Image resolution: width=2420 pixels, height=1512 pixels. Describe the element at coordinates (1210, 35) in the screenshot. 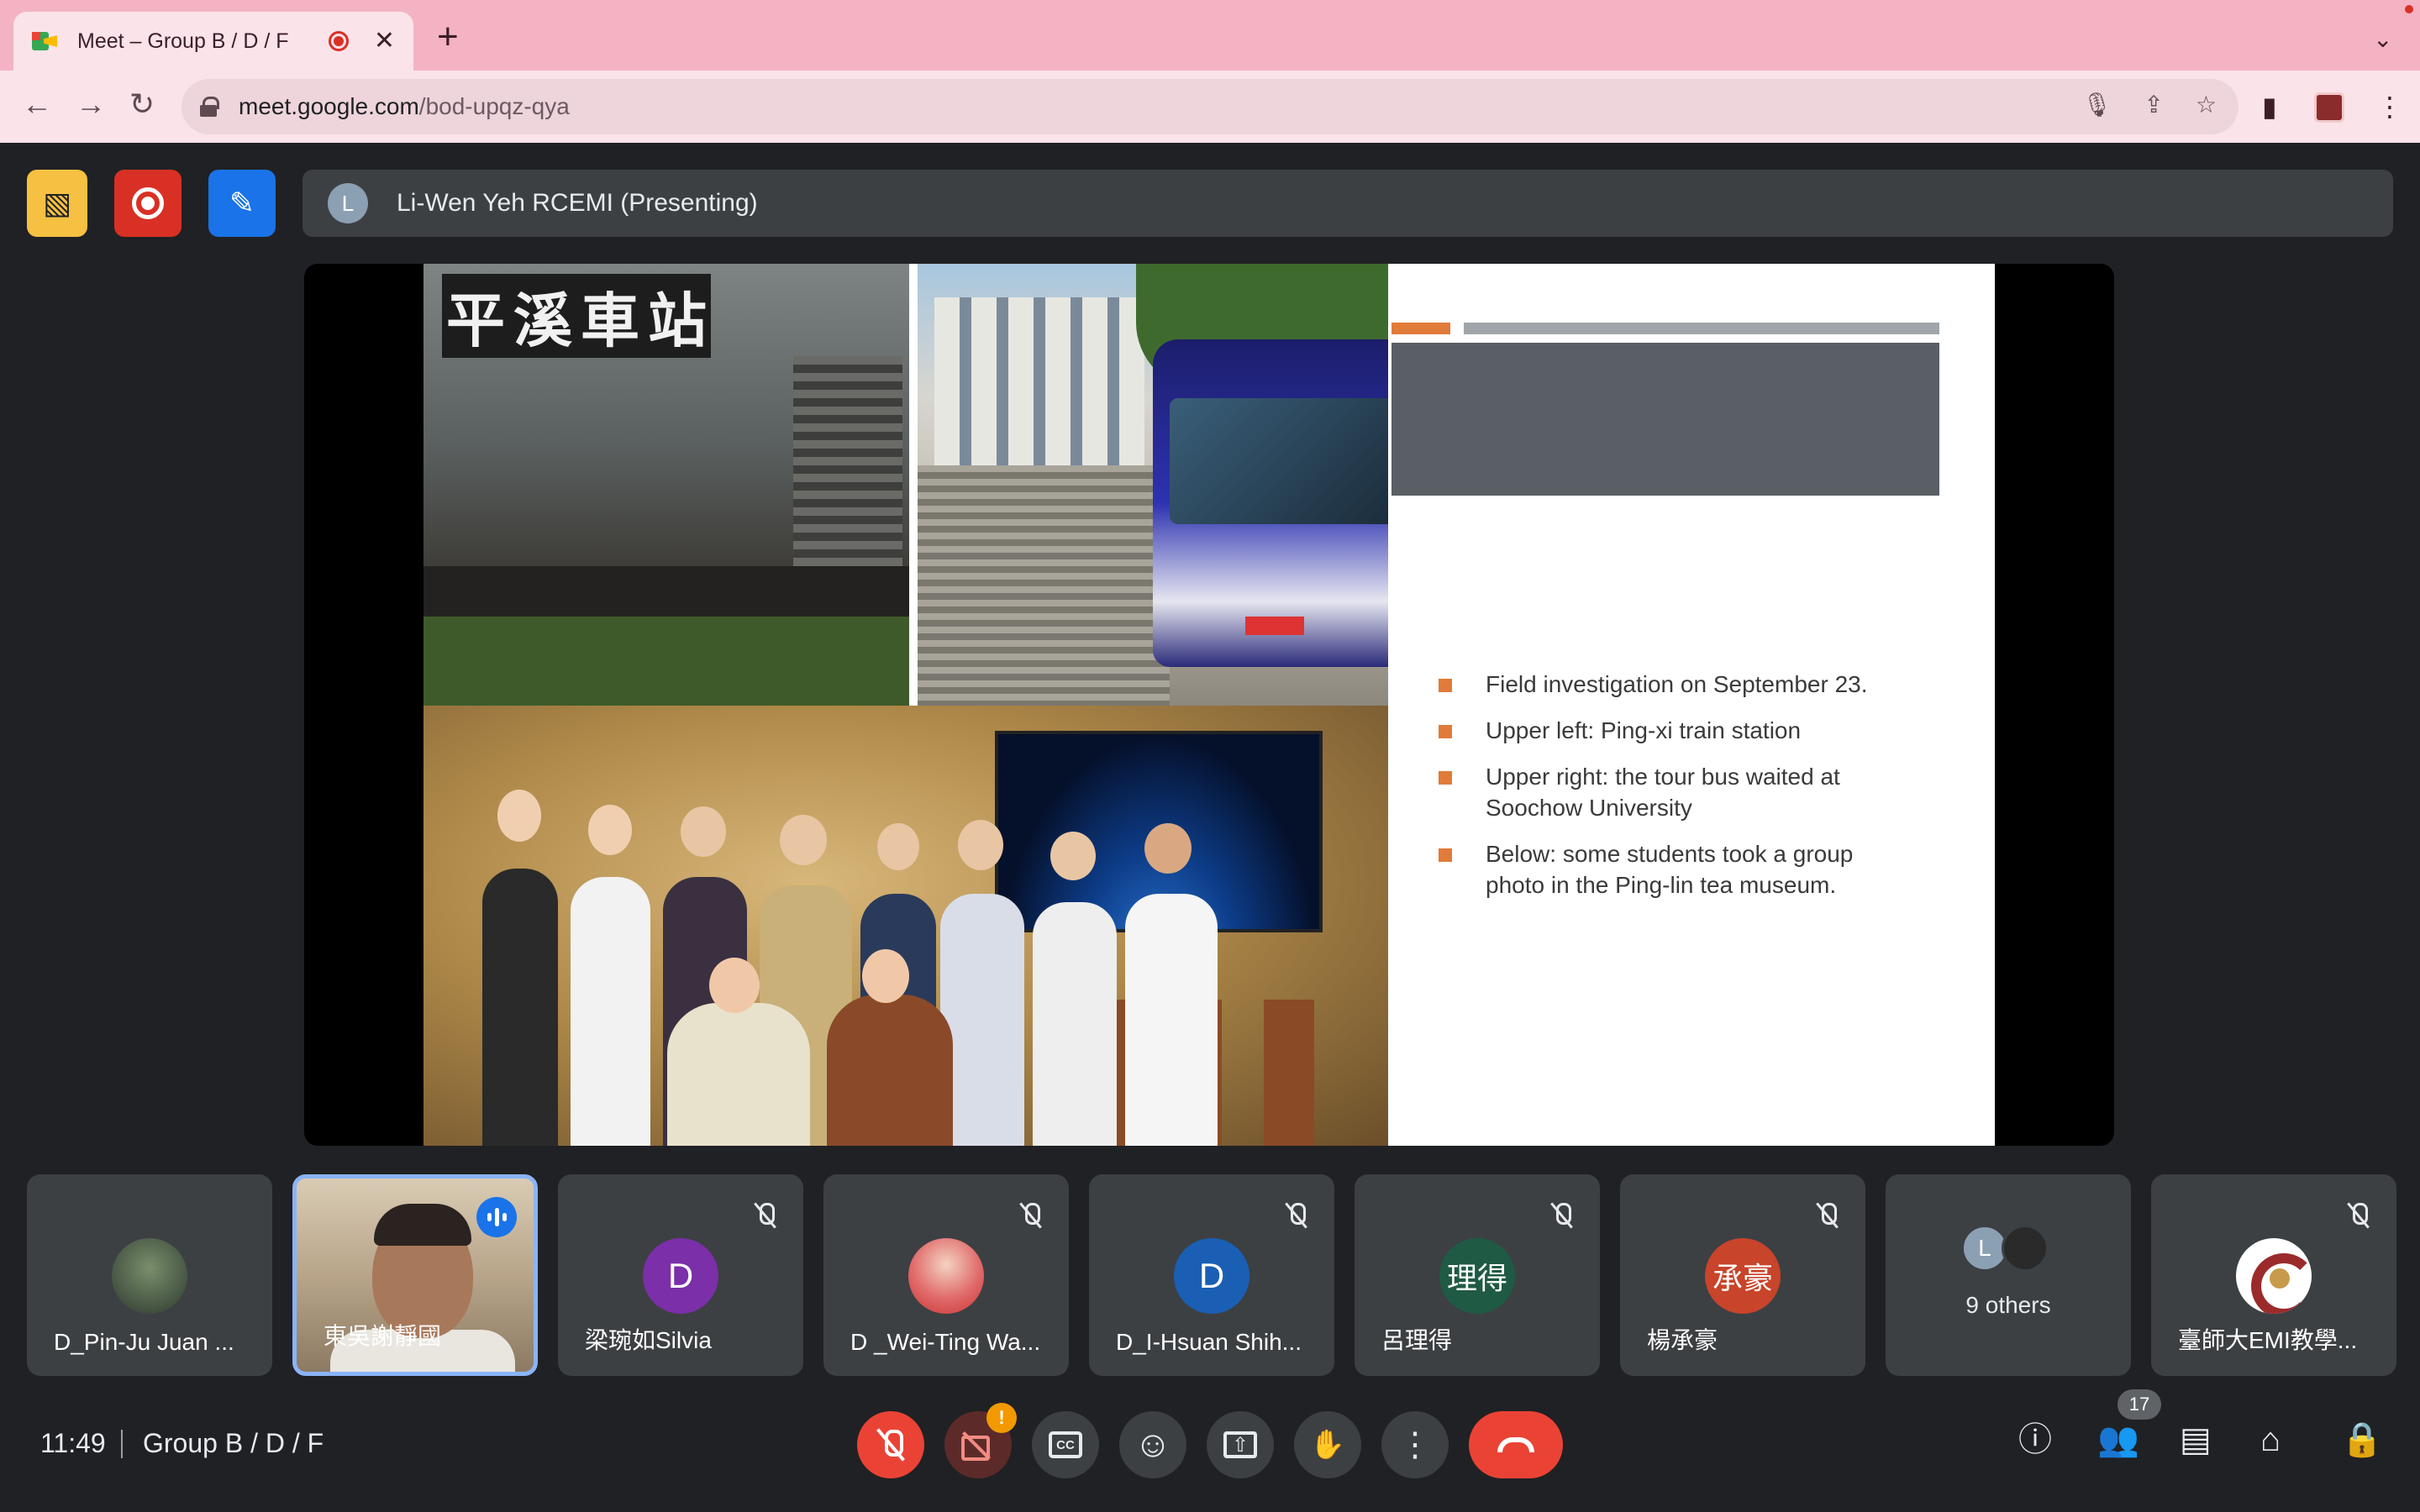

I see `browser-tab-strip: Meet – Group B / D / F ✕ + ⌄` at that location.